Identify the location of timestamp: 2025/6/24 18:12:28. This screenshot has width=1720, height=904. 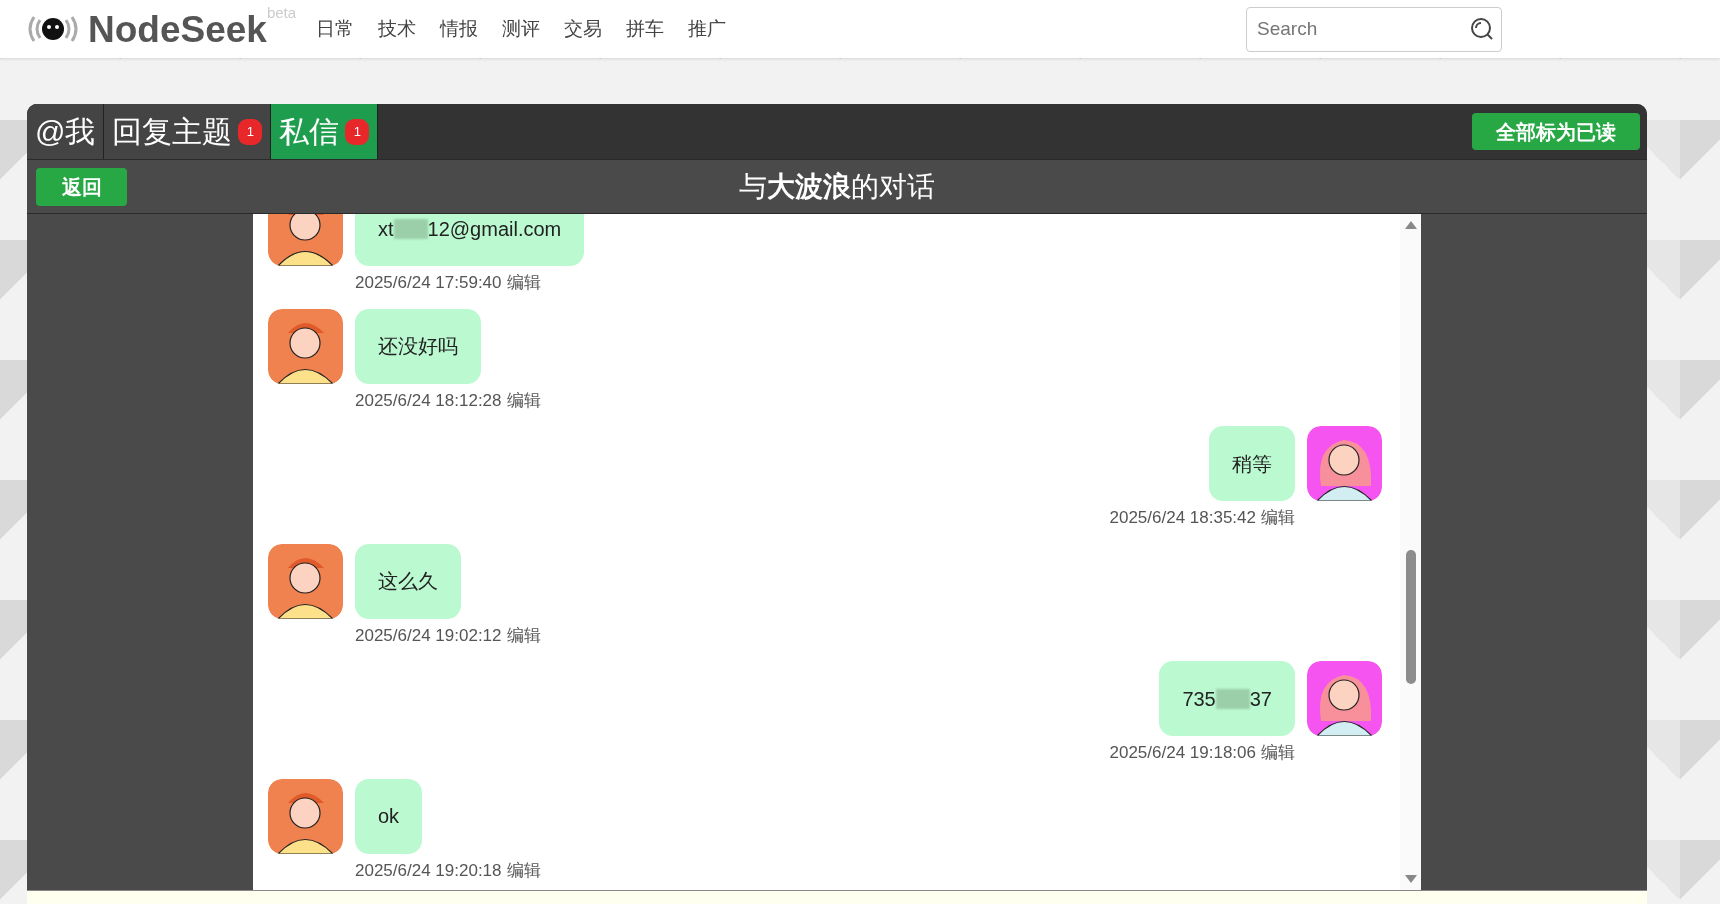
(428, 400).